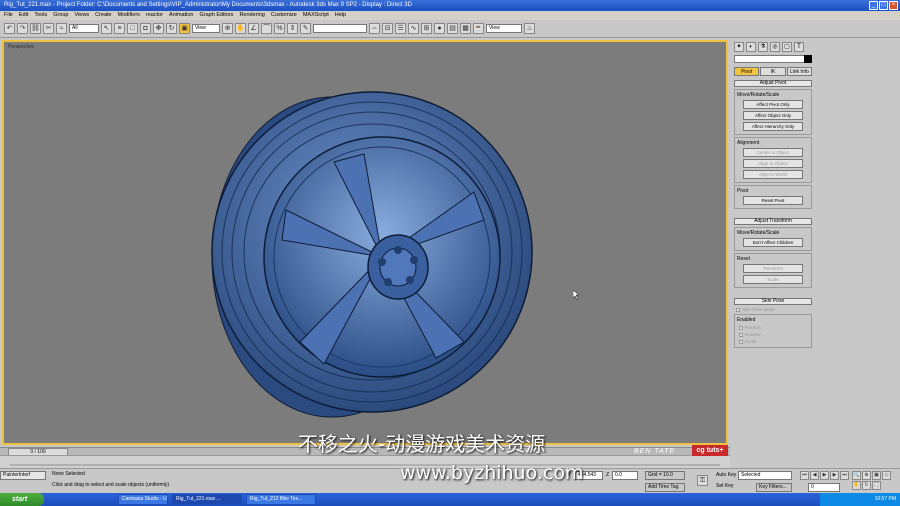  I want to click on rect-selection-icon: □, so click(132, 28).